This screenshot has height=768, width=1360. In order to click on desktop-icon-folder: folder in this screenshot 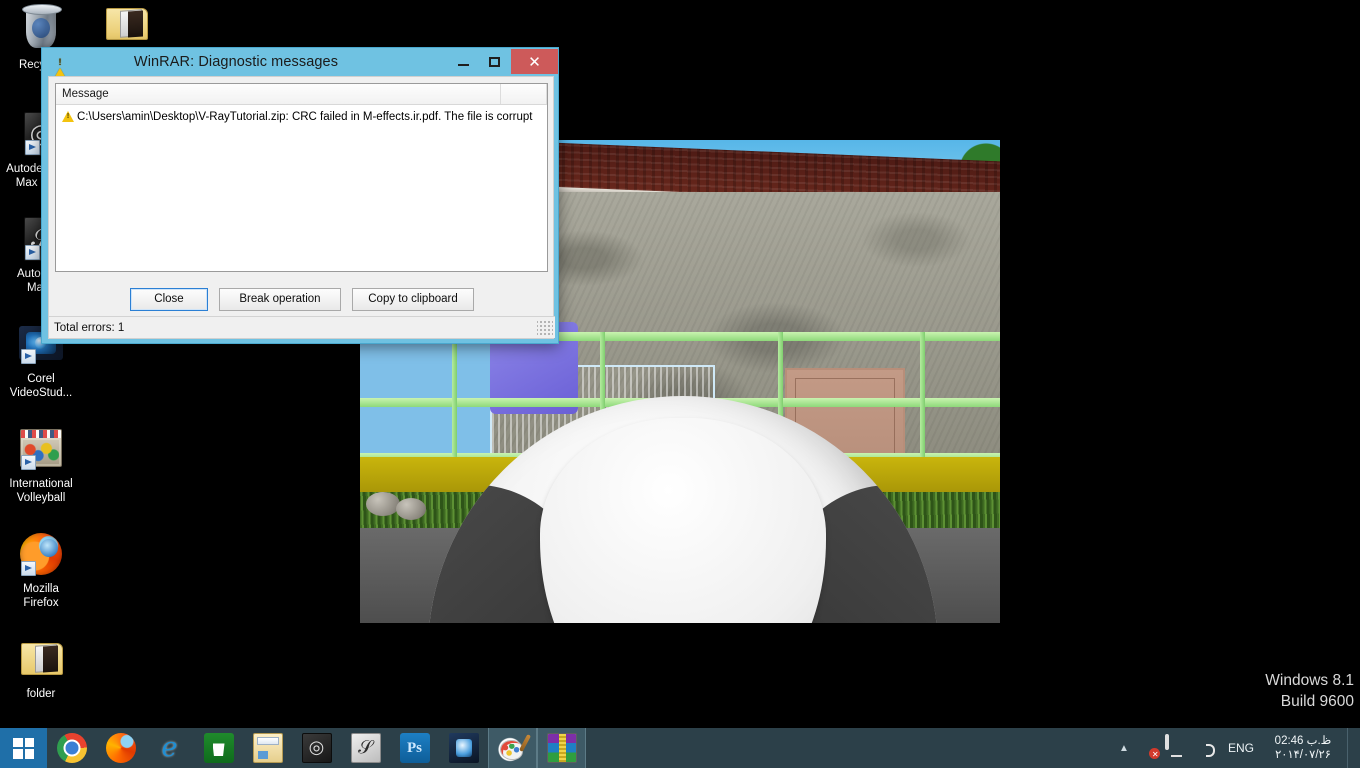, I will do `click(41, 668)`.